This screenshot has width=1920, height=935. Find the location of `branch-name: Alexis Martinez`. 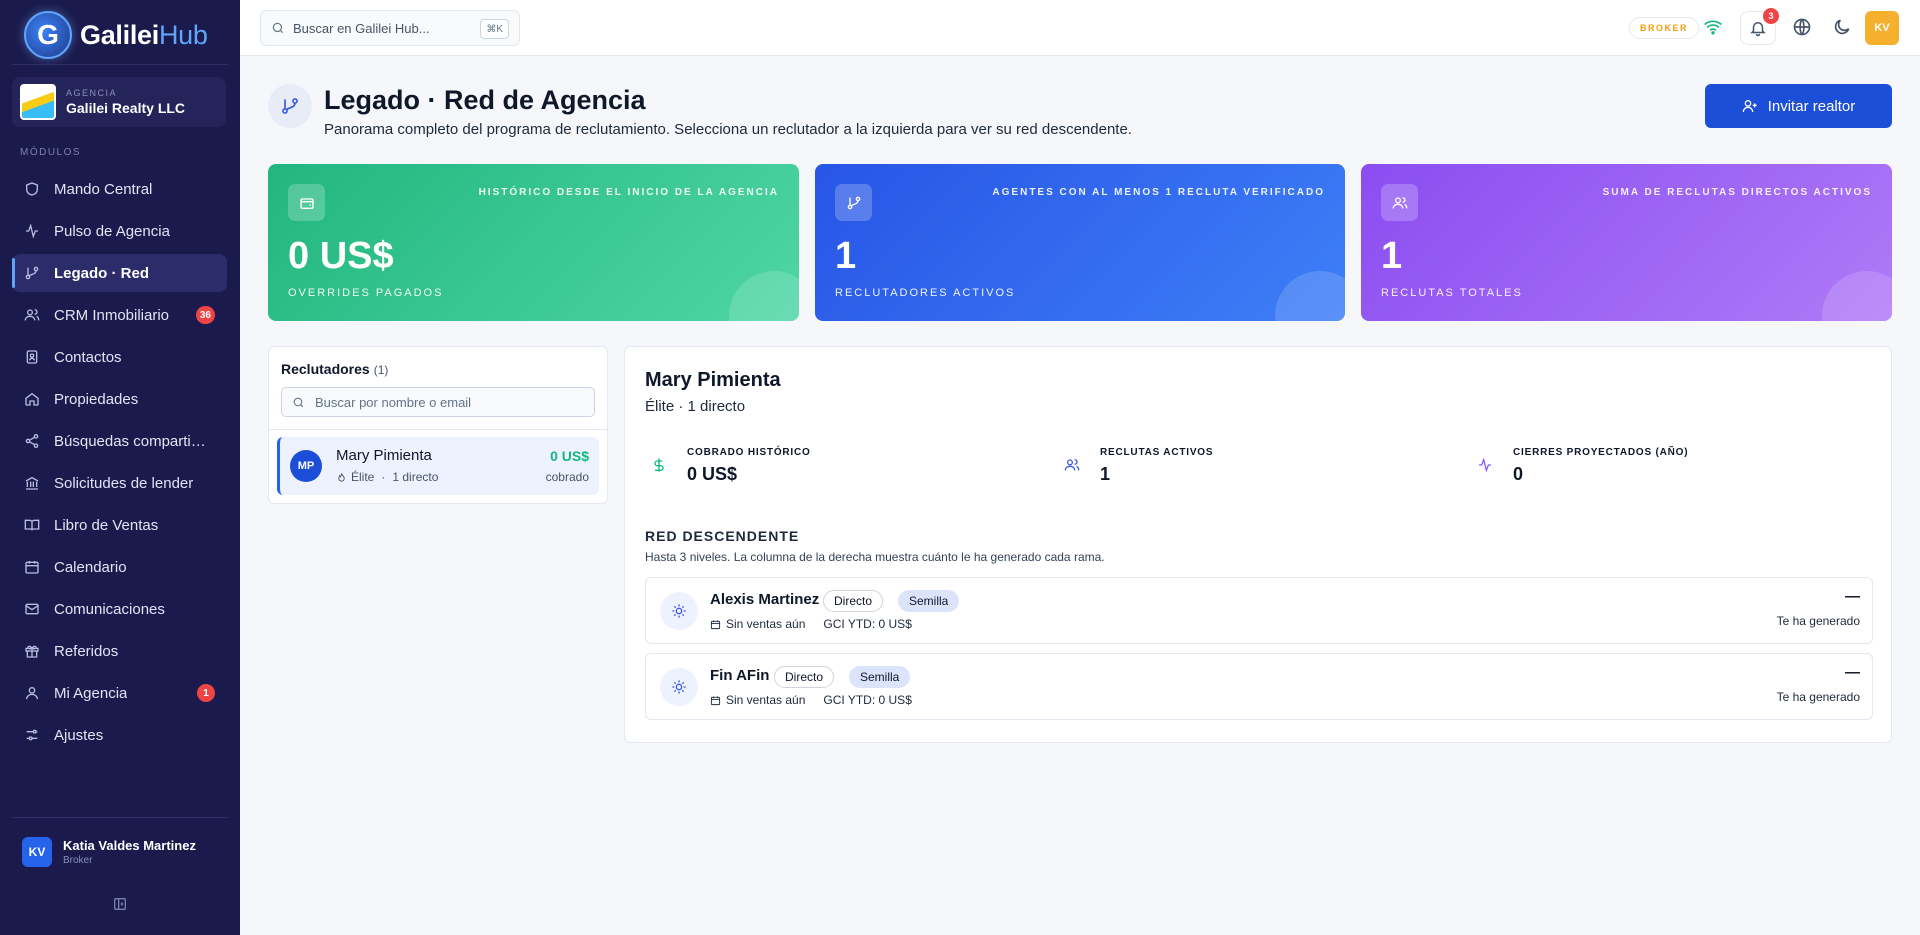

branch-name: Alexis Martinez is located at coordinates (765, 599).